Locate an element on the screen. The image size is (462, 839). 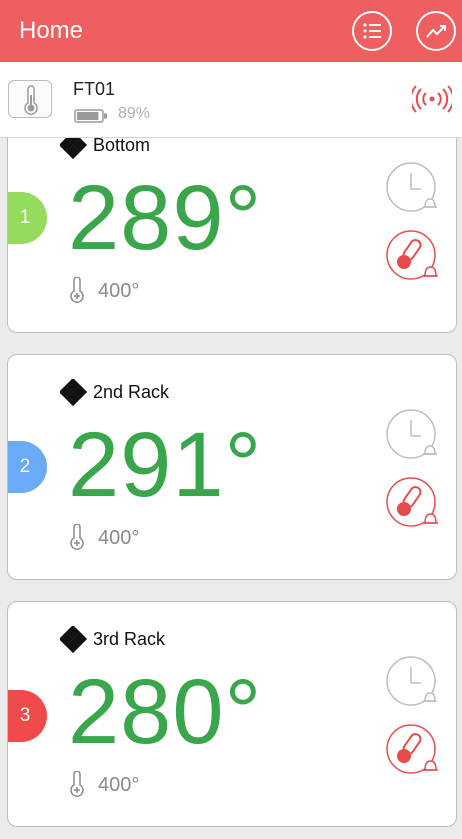
list-icon is located at coordinates (372, 31).